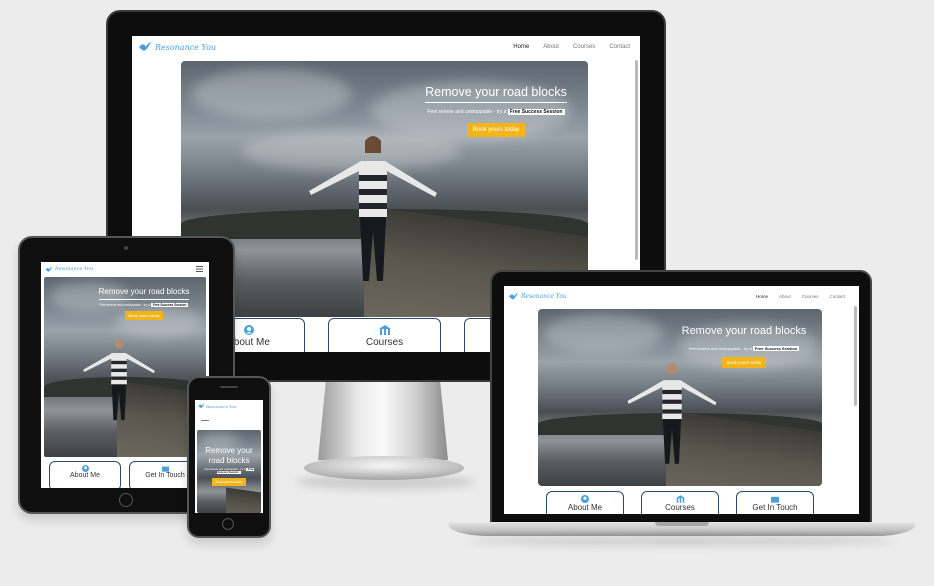 The width and height of the screenshot is (934, 586). I want to click on laptop-cta-button: Book yours today, so click(744, 362).